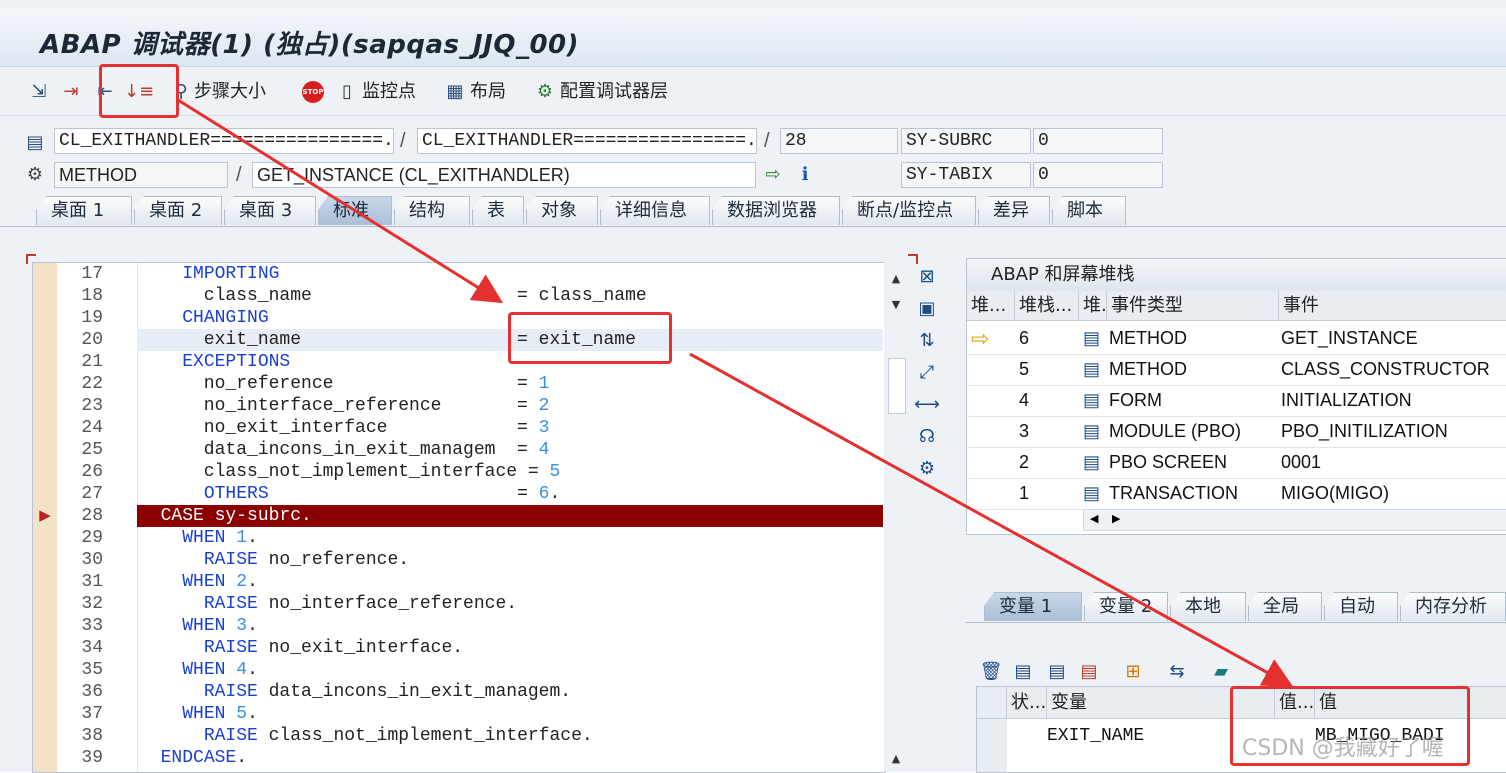  I want to click on stack-hscroll: ◀ ▶, so click(1294, 520).